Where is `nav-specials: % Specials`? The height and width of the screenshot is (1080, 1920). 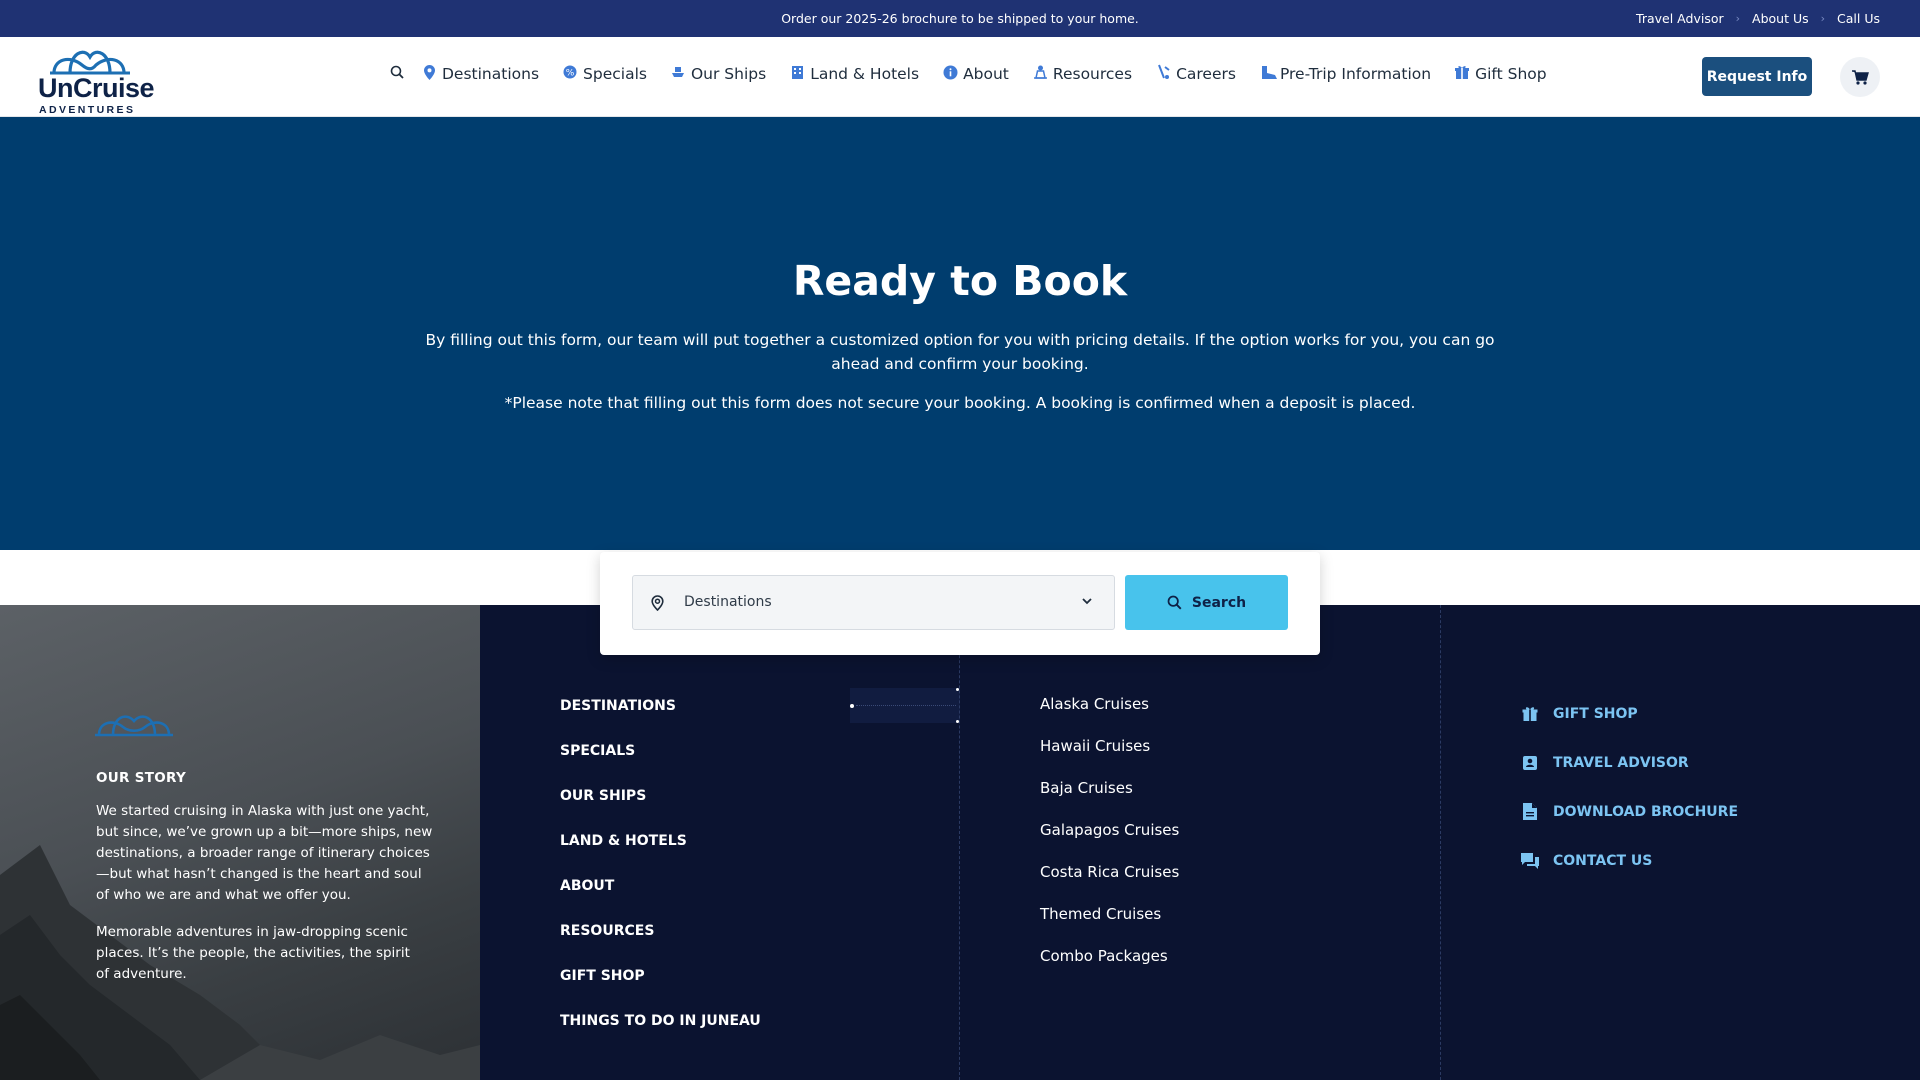
nav-specials: % Specials is located at coordinates (605, 74).